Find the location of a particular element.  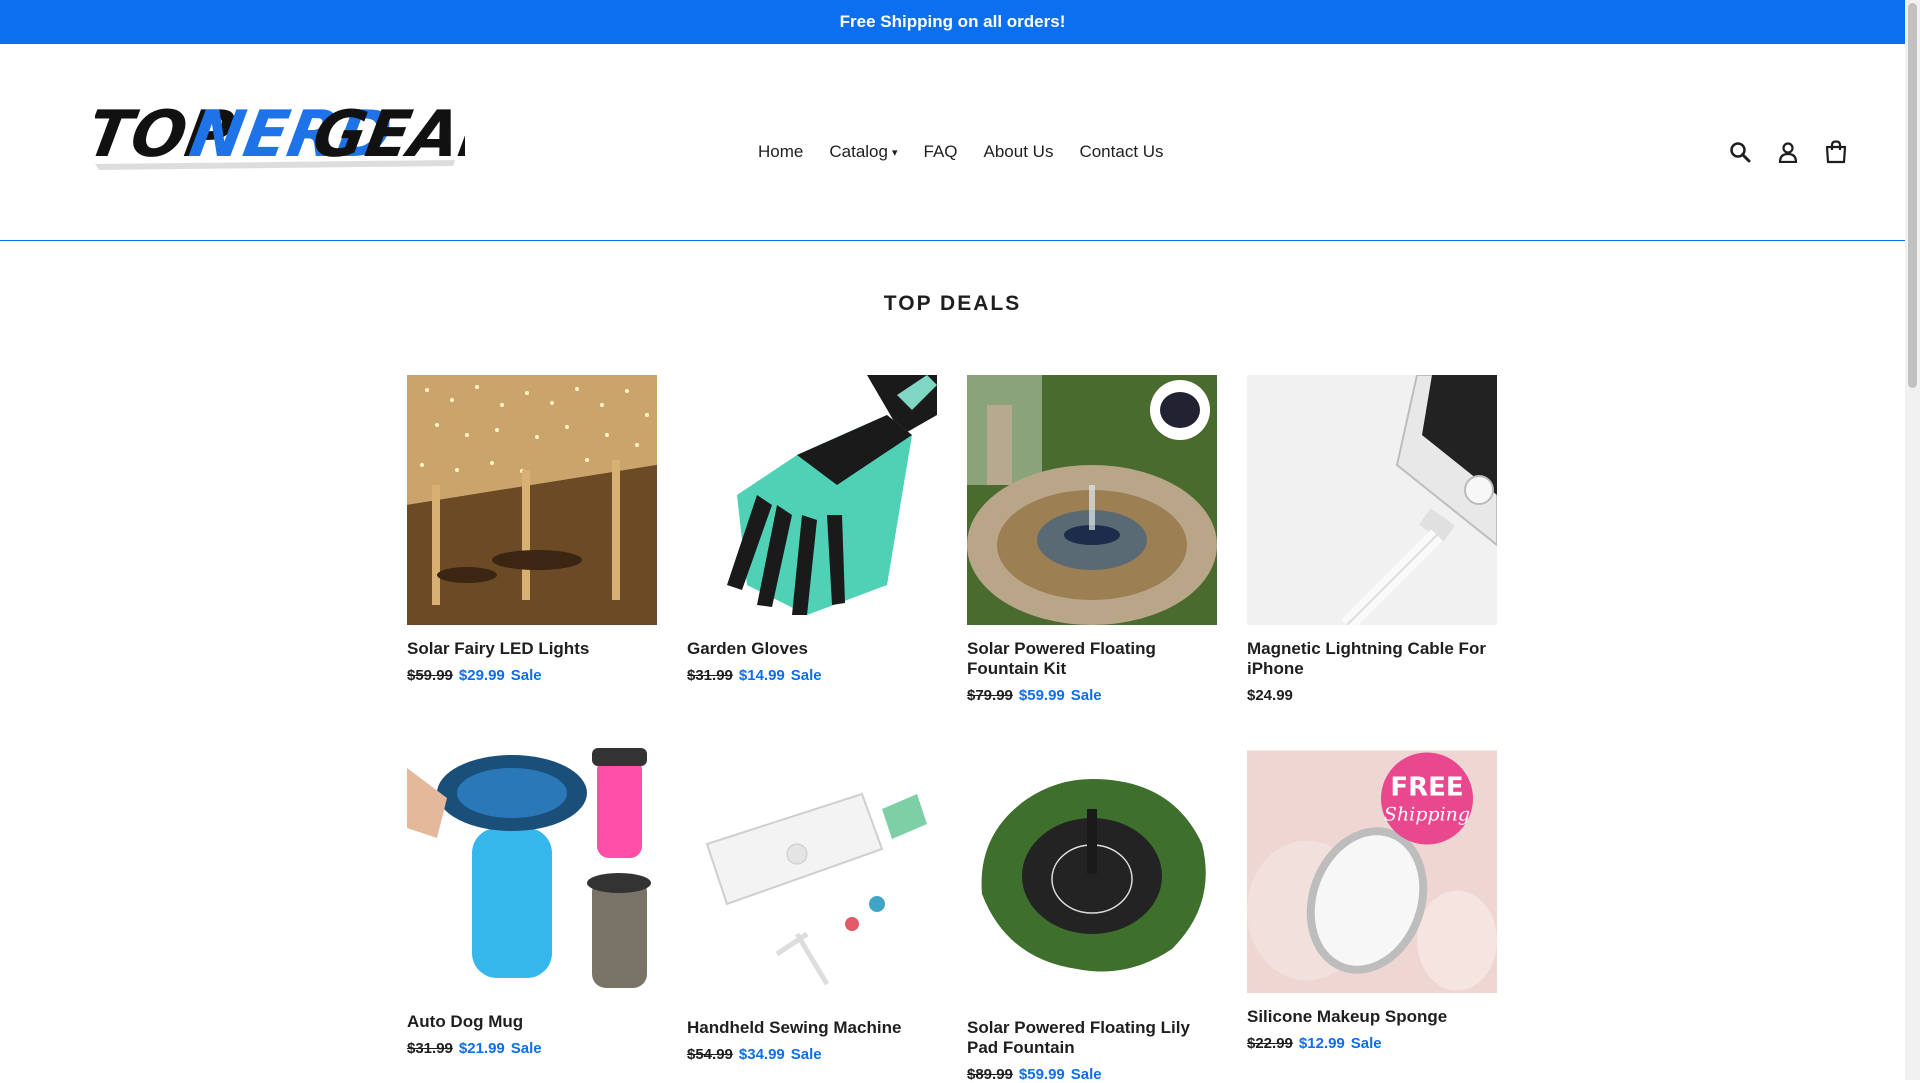

main-nav: Home Catalog ▾ FAQ About Us Contact Us is located at coordinates (961, 153).